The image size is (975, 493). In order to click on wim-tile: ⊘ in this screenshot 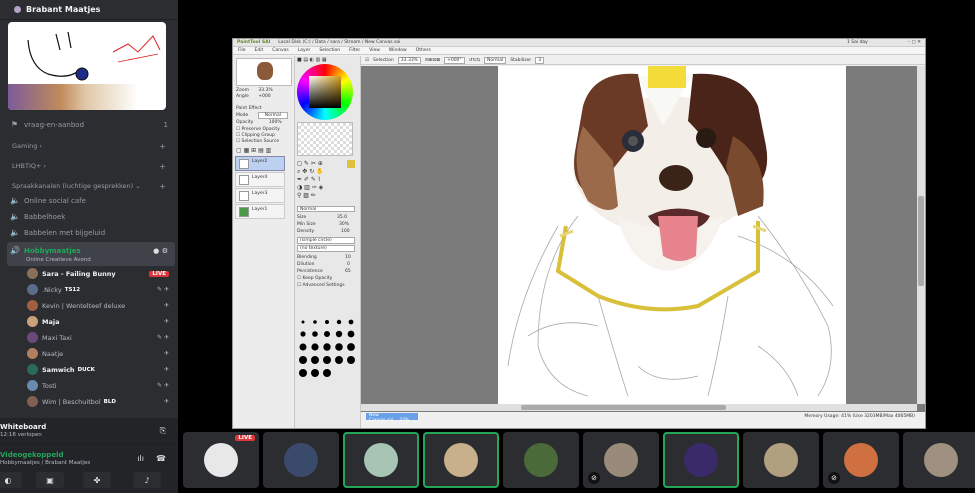, I will do `click(861, 460)`.